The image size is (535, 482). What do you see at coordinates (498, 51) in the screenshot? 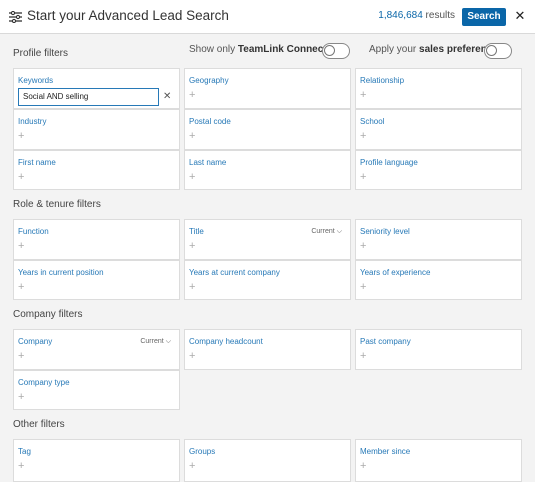
I see `sales-prefs-toggle` at bounding box center [498, 51].